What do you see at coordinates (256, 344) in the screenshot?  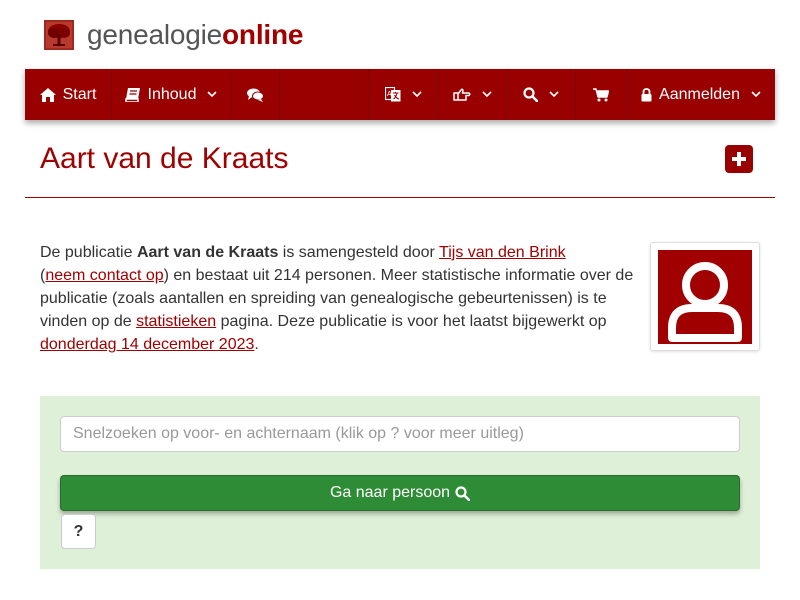 I see `desc-text: .` at bounding box center [256, 344].